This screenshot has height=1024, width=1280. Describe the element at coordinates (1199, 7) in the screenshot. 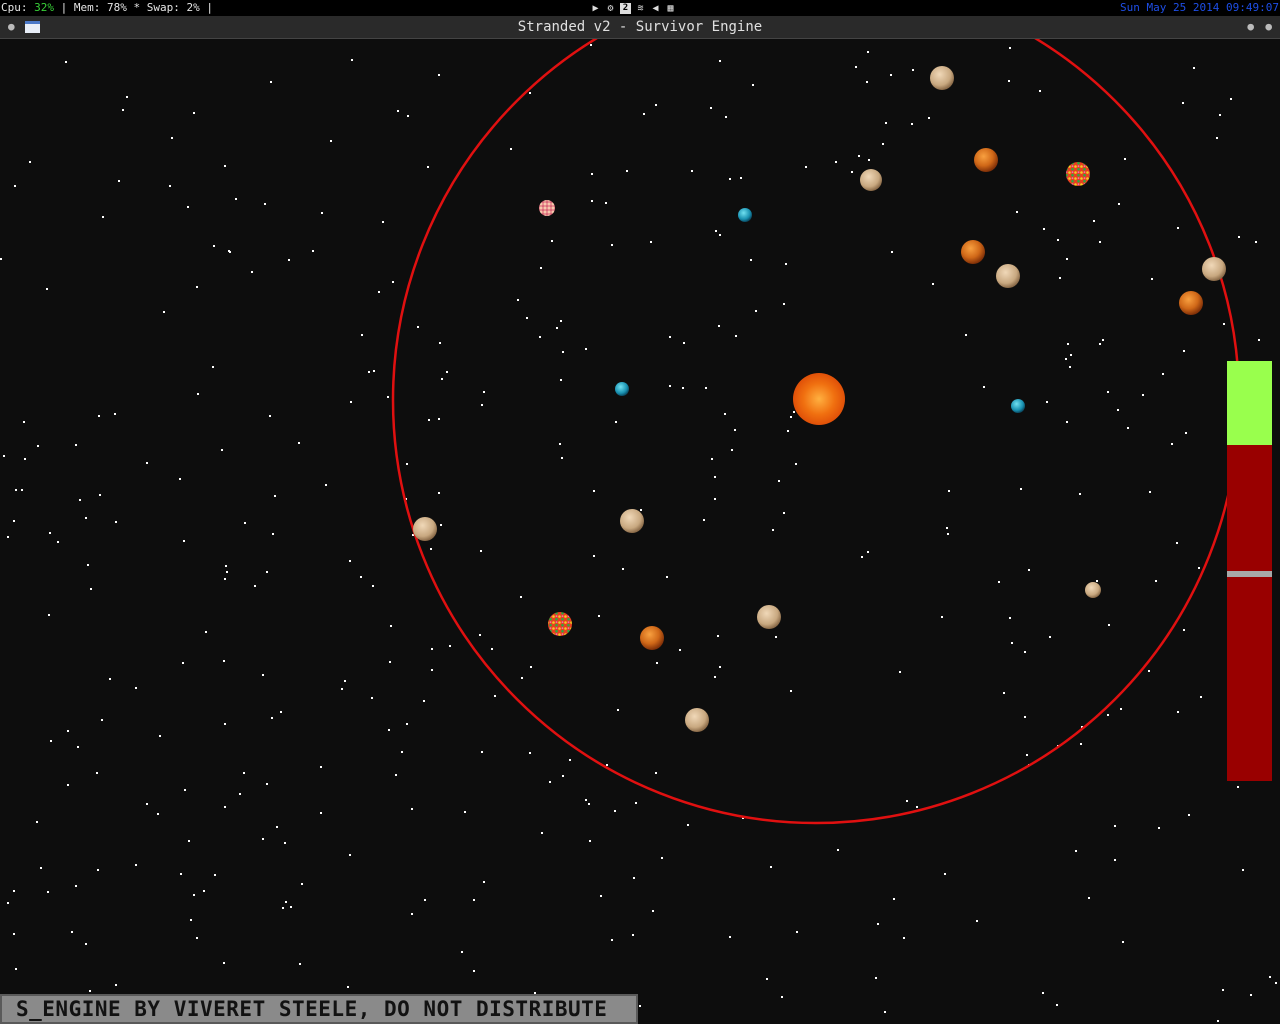

I see `clock: Sun May 25 2014 09:49:07` at that location.